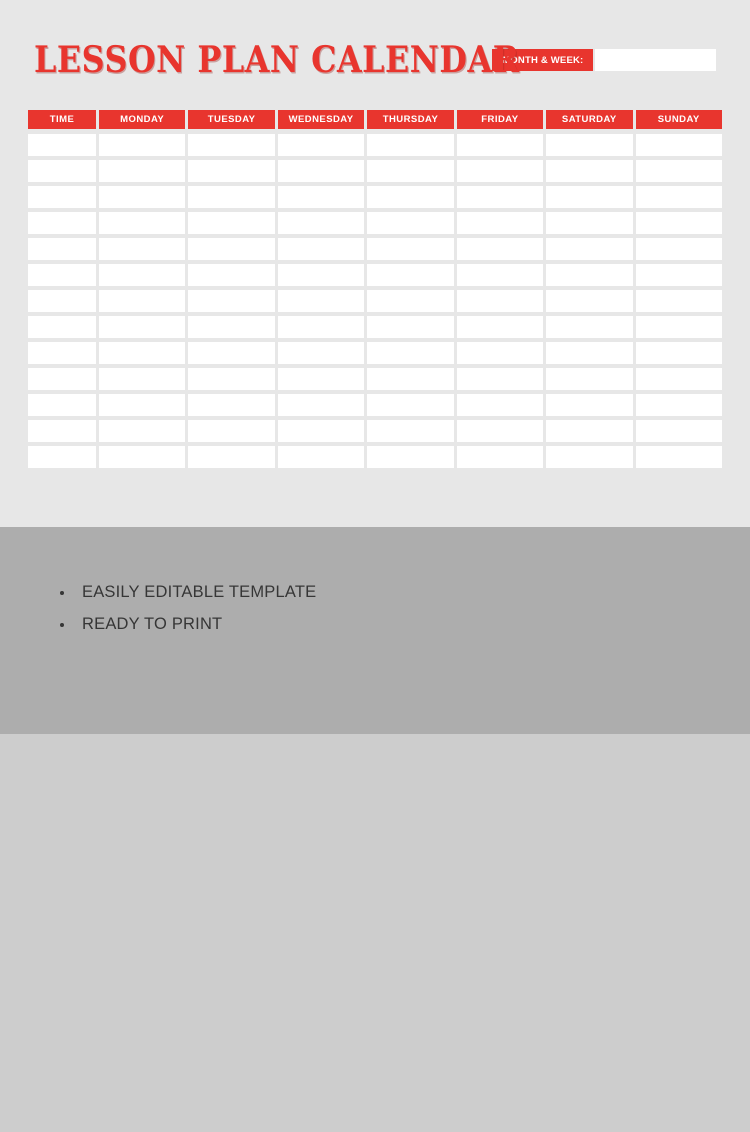  Describe the element at coordinates (655, 60) in the screenshot. I see `month-week-input` at that location.